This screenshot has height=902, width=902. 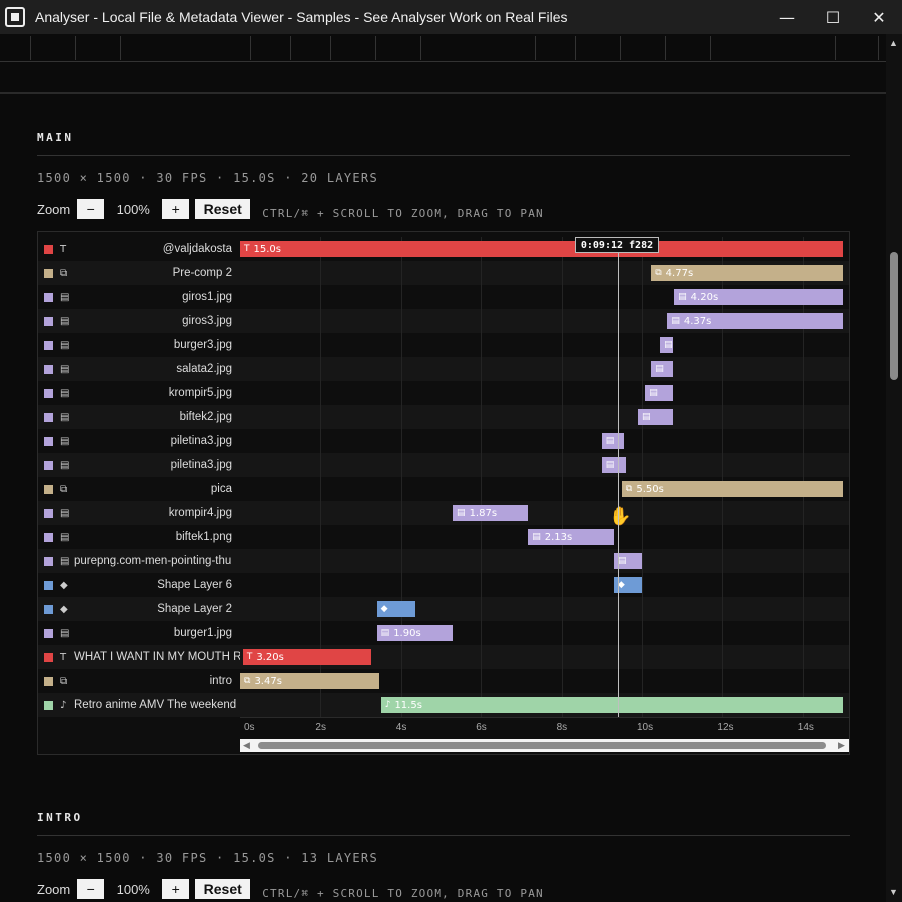 What do you see at coordinates (139, 561) in the screenshot?
I see `layer-row-label: ▤ purepng.com-men-pointing-thu` at bounding box center [139, 561].